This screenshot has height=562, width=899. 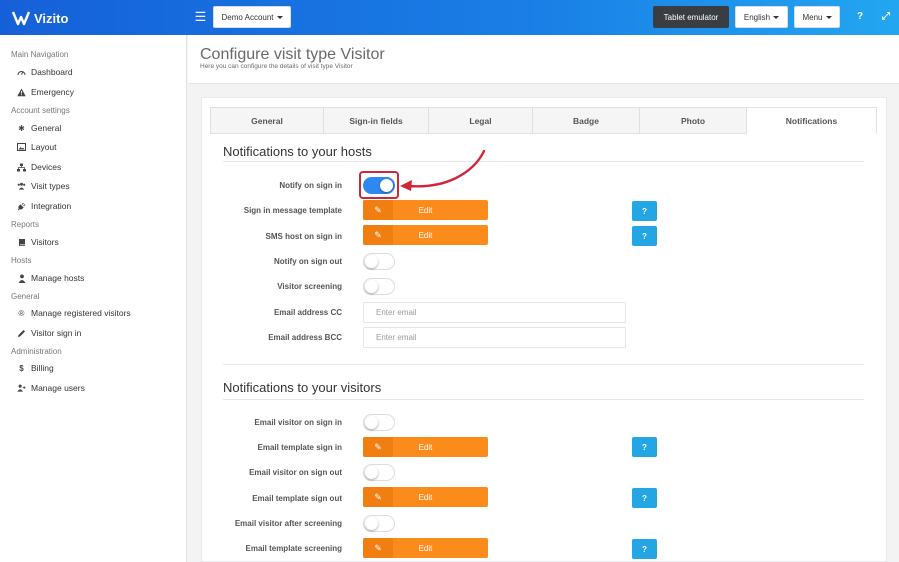 I want to click on visitor-screening-toggle, so click(x=379, y=286).